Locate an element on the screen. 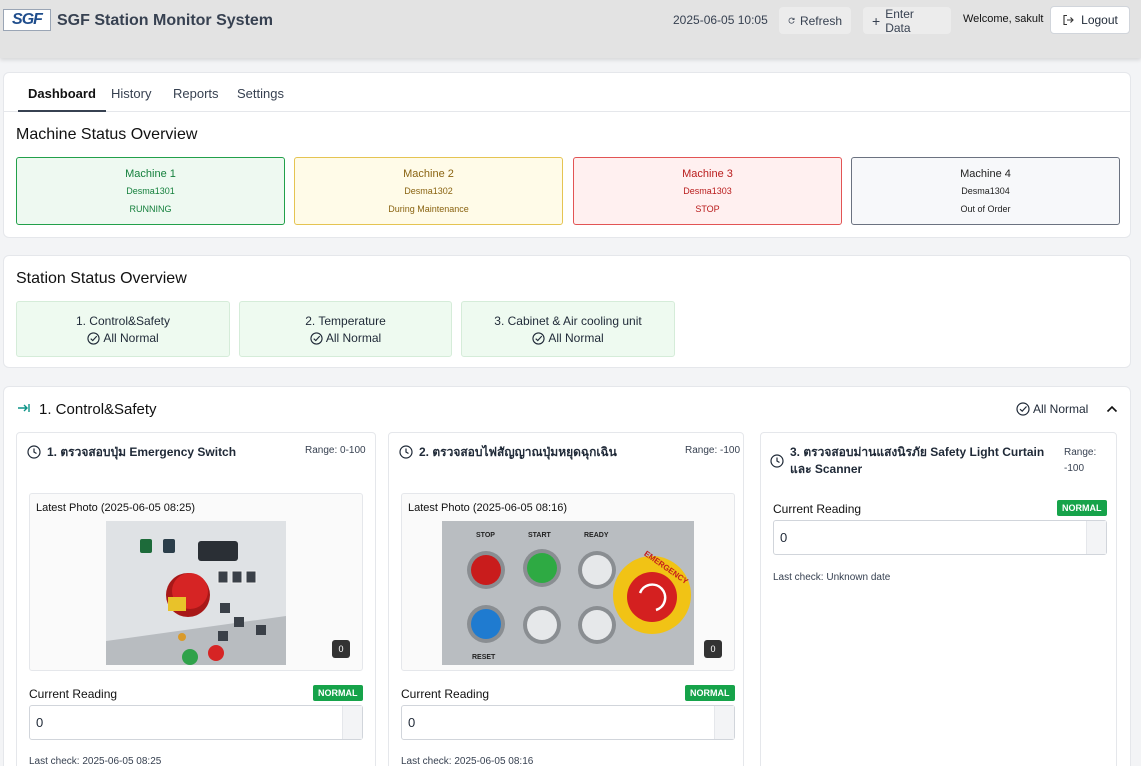 Image resolution: width=1141 pixels, height=766 pixels. machine-code: Desma1304 is located at coordinates (985, 191).